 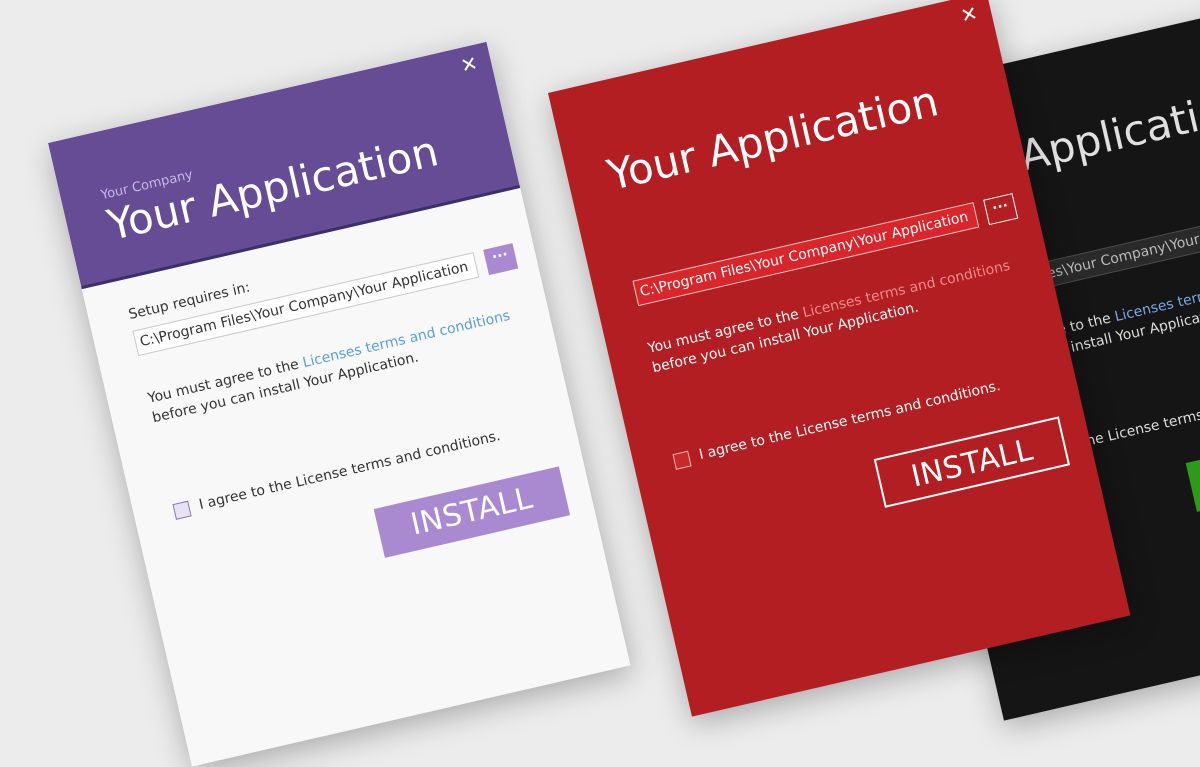 I want to click on app-title: Your Application, so click(x=772, y=138).